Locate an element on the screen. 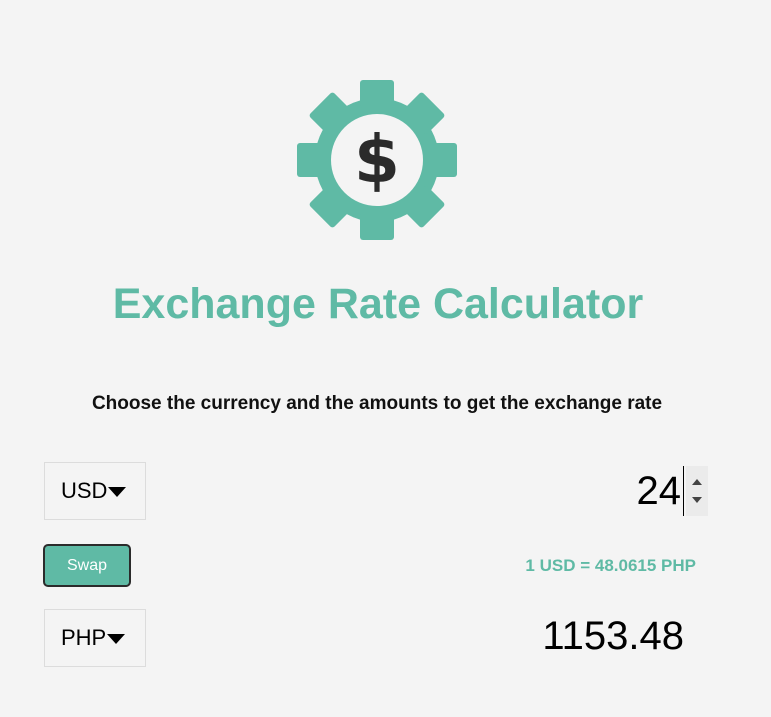 Image resolution: width=771 pixels, height=717 pixels. currency-two-select: PHP is located at coordinates (95, 638).